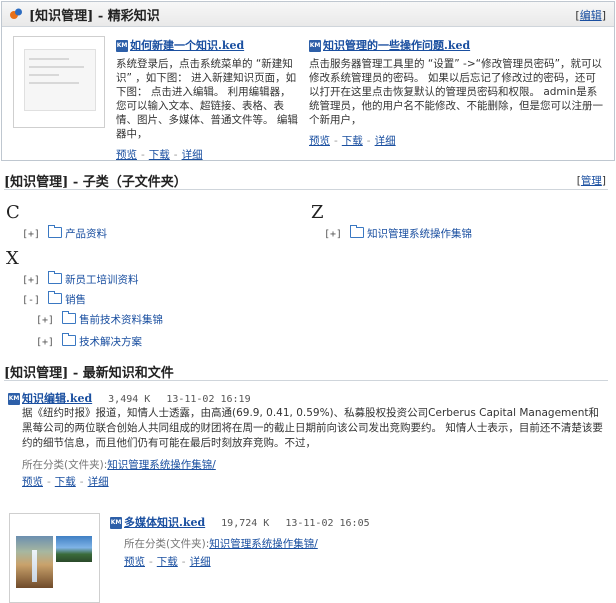 Image resolution: width=616 pixels, height=603 pixels. Describe the element at coordinates (95, 182) in the screenshot. I see `subcategory-title: [知识管理] - 子类（子文件夹）` at that location.